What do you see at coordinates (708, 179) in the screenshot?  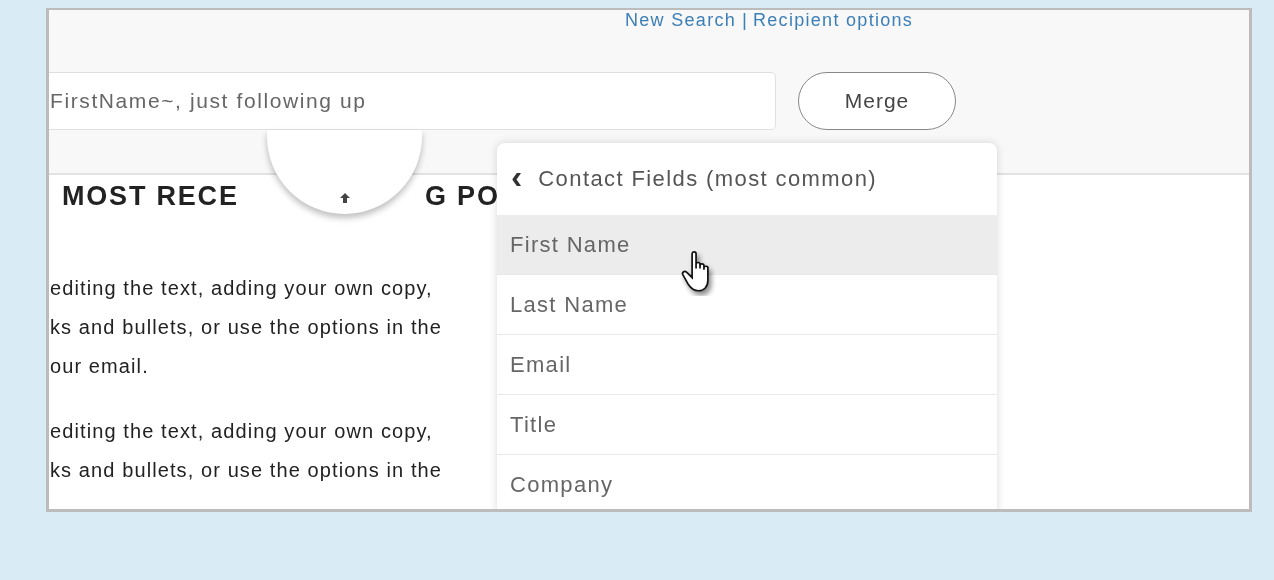 I see `dropdown-title: Contact Fields (most common)` at bounding box center [708, 179].